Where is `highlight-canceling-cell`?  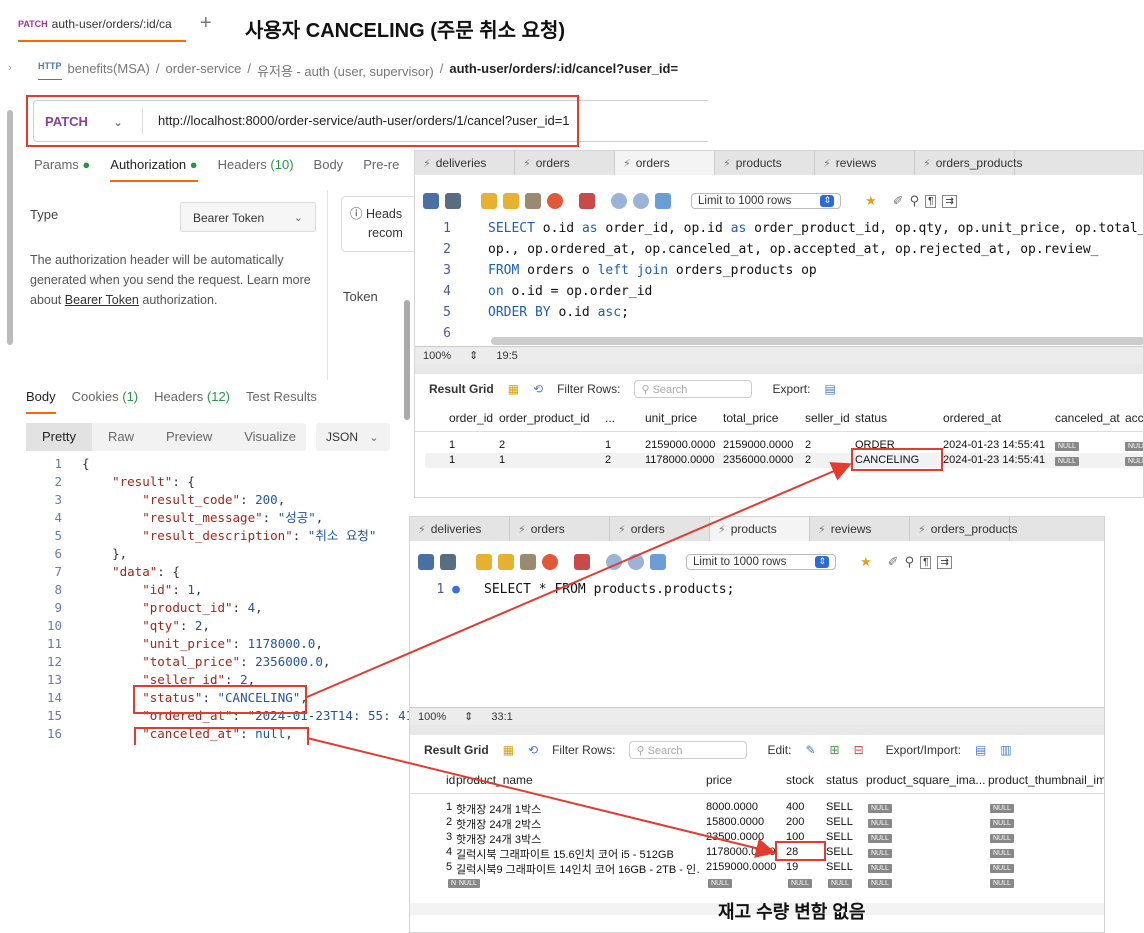
highlight-canceling-cell is located at coordinates (897, 459).